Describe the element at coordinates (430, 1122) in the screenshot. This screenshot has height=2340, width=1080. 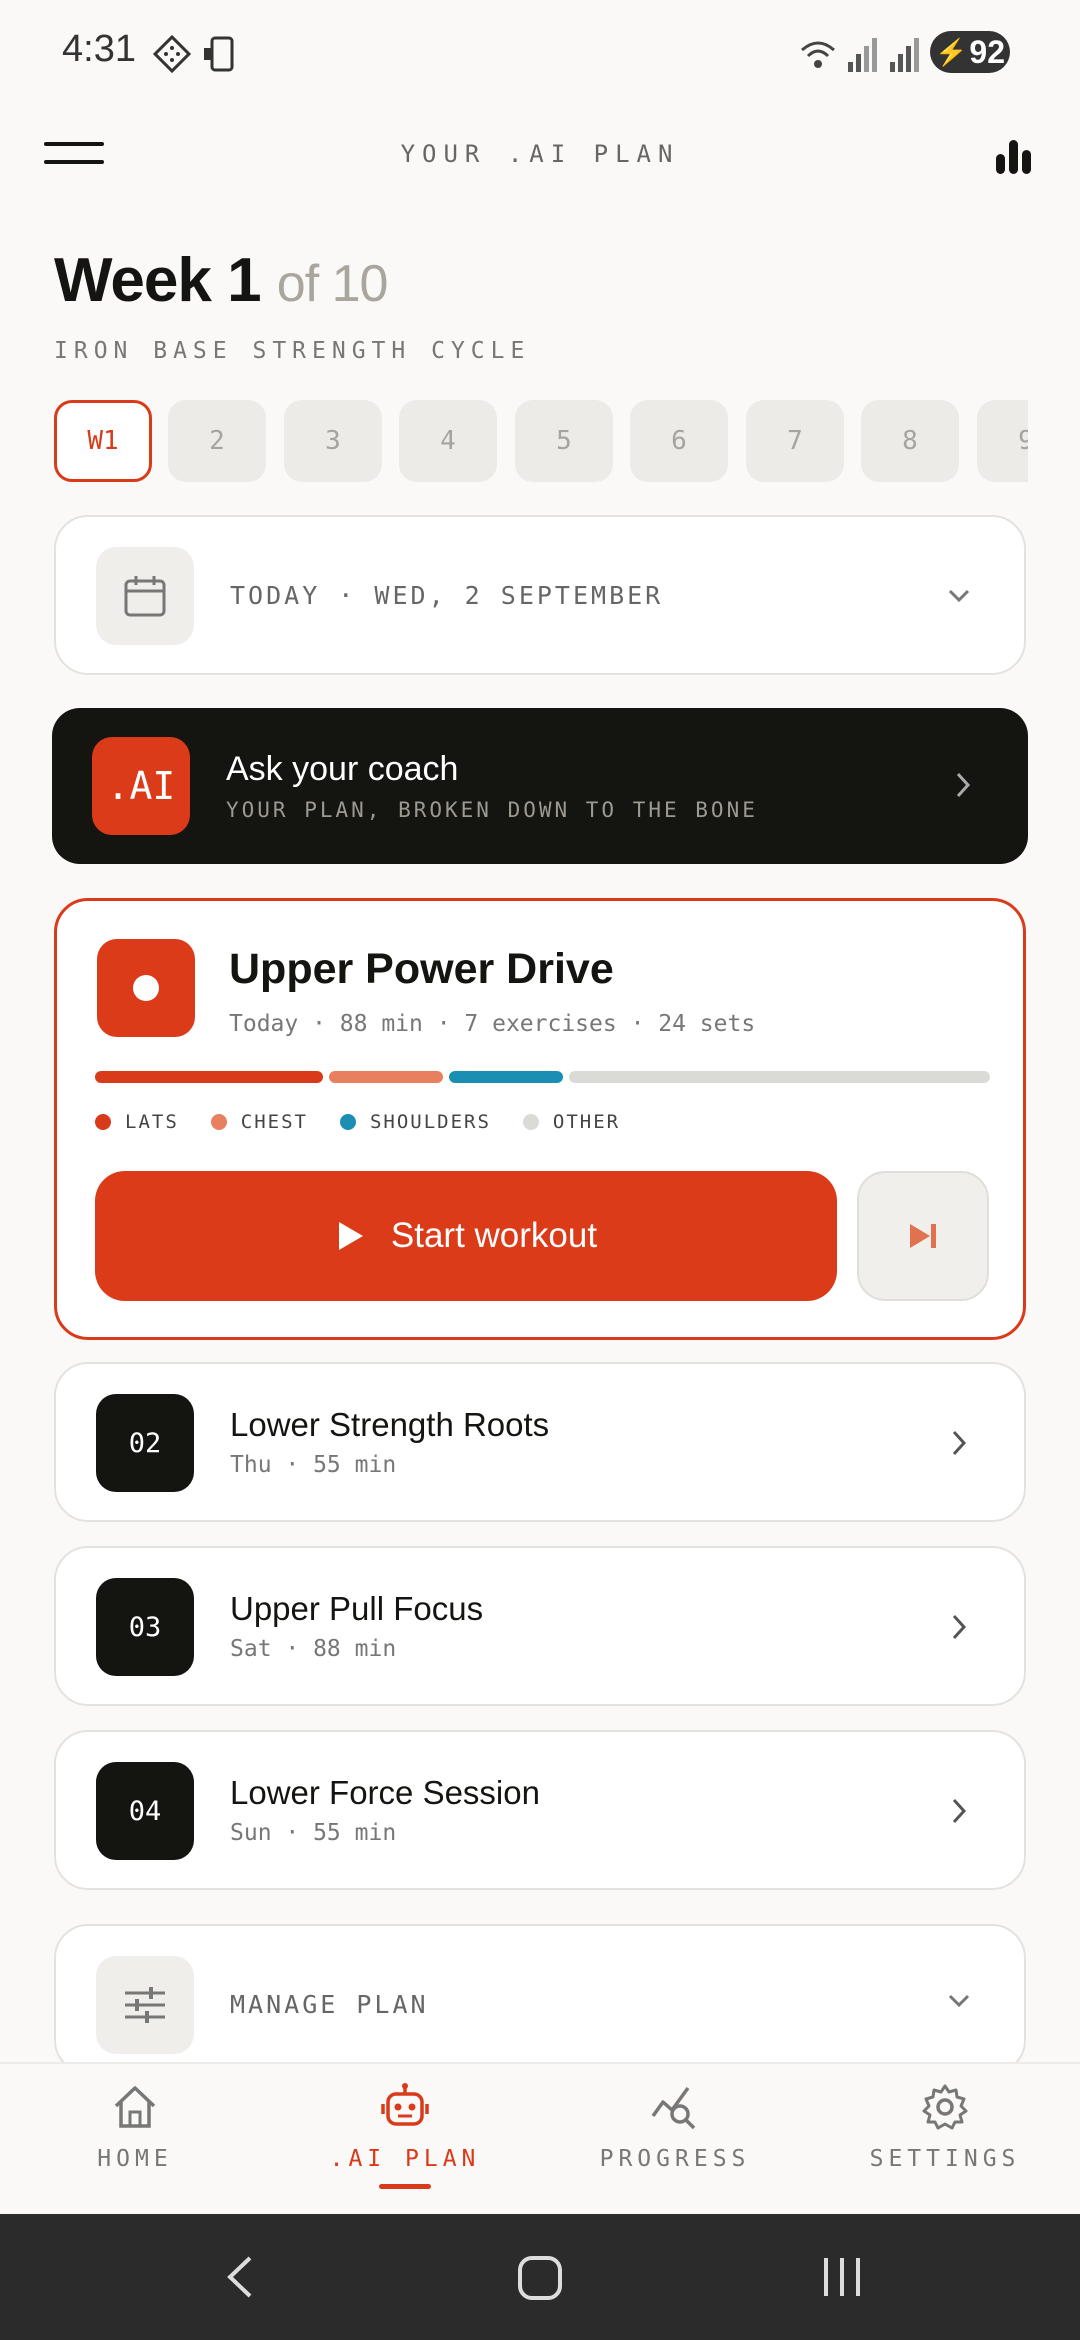
I see `legend-label: SHOULDERS` at that location.